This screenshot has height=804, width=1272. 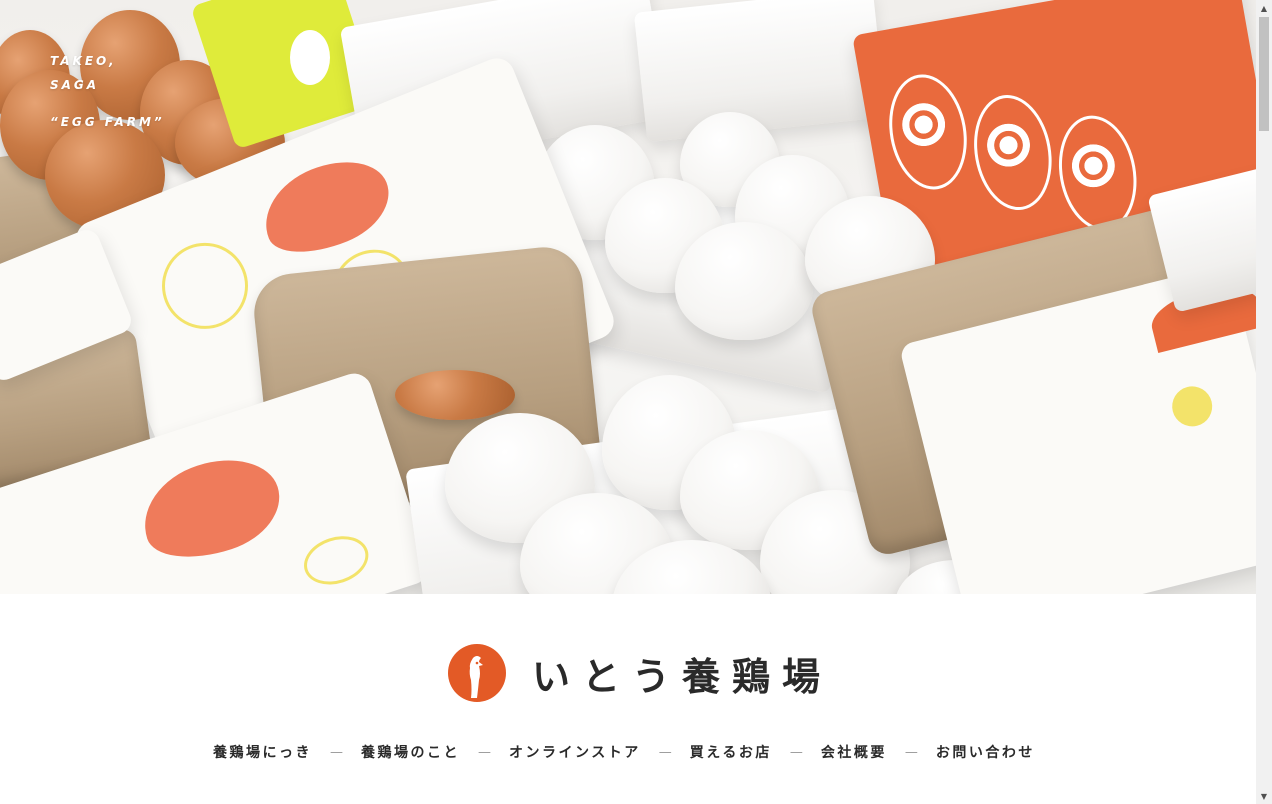 What do you see at coordinates (985, 752) in the screenshot?
I see `nav-link-contact: お問い合わせ` at bounding box center [985, 752].